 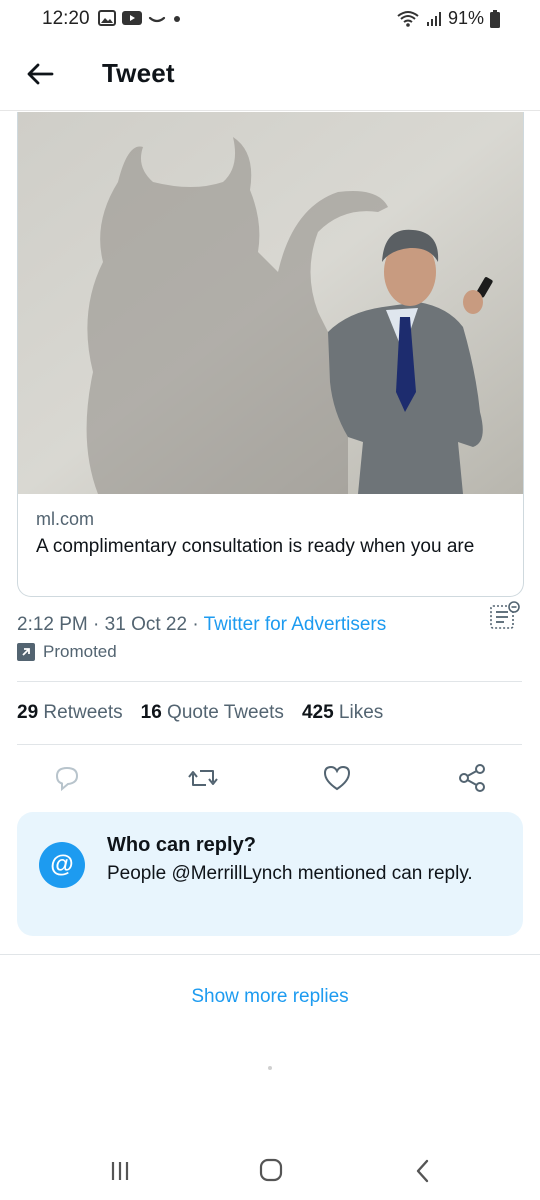 What do you see at coordinates (177, 19) in the screenshot?
I see `dot-icon` at bounding box center [177, 19].